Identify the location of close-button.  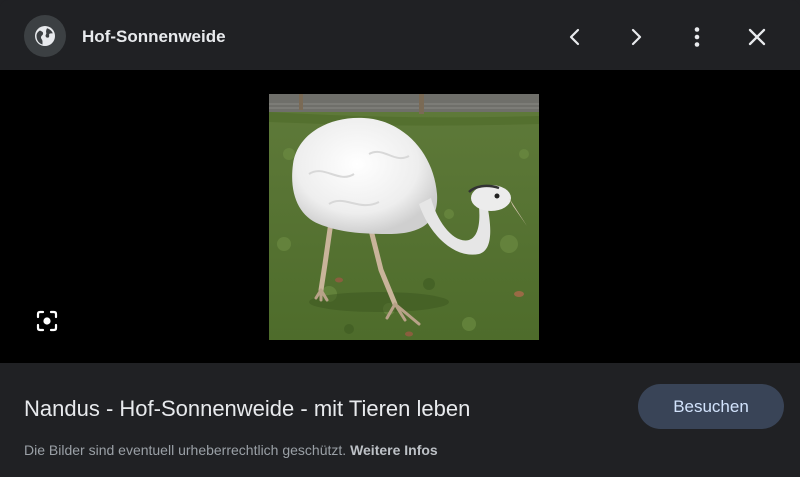
(757, 37).